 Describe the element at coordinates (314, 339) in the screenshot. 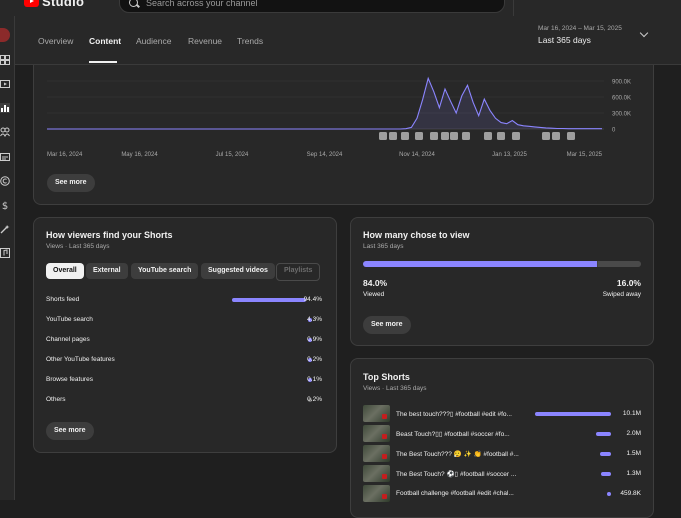

I see `traffic-source-value: 0.9%` at that location.